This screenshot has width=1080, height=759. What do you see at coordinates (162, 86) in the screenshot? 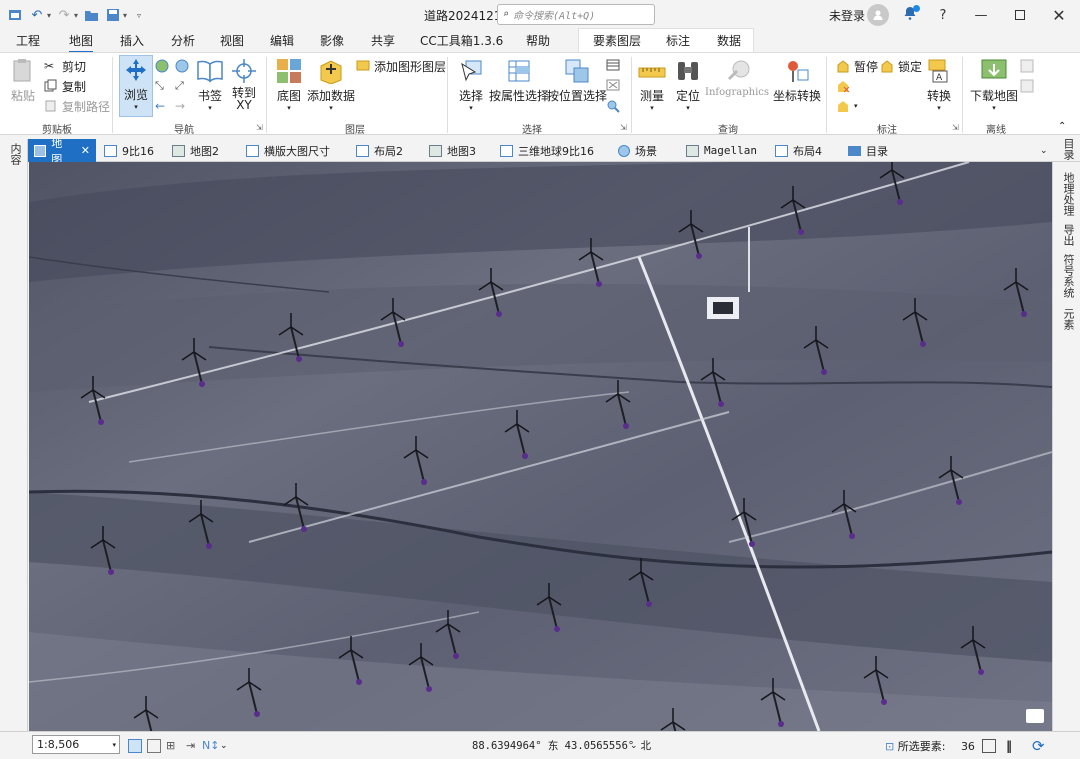
I see `zoom-in-fixed-button: ⤡` at bounding box center [162, 86].